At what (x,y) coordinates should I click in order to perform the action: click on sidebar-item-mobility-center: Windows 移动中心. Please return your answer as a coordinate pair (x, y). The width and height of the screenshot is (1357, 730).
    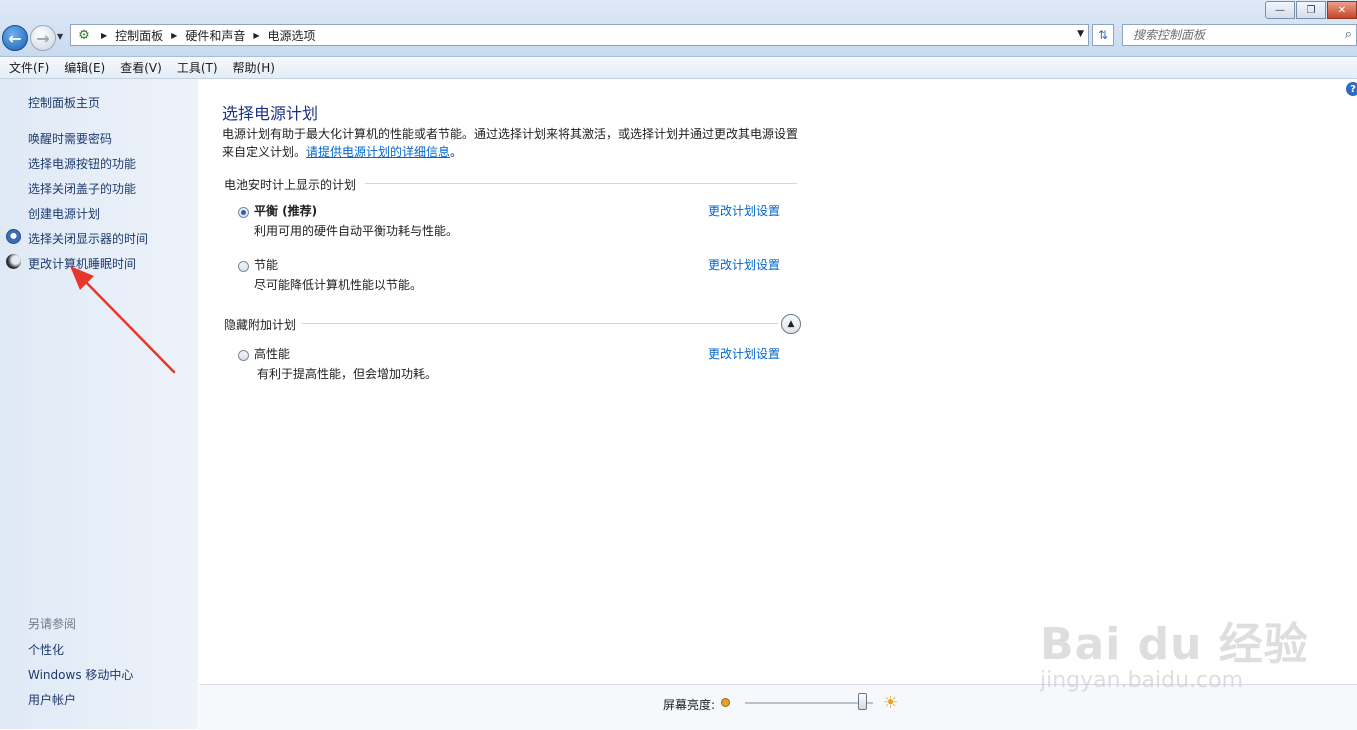
    Looking at the image, I should click on (80, 674).